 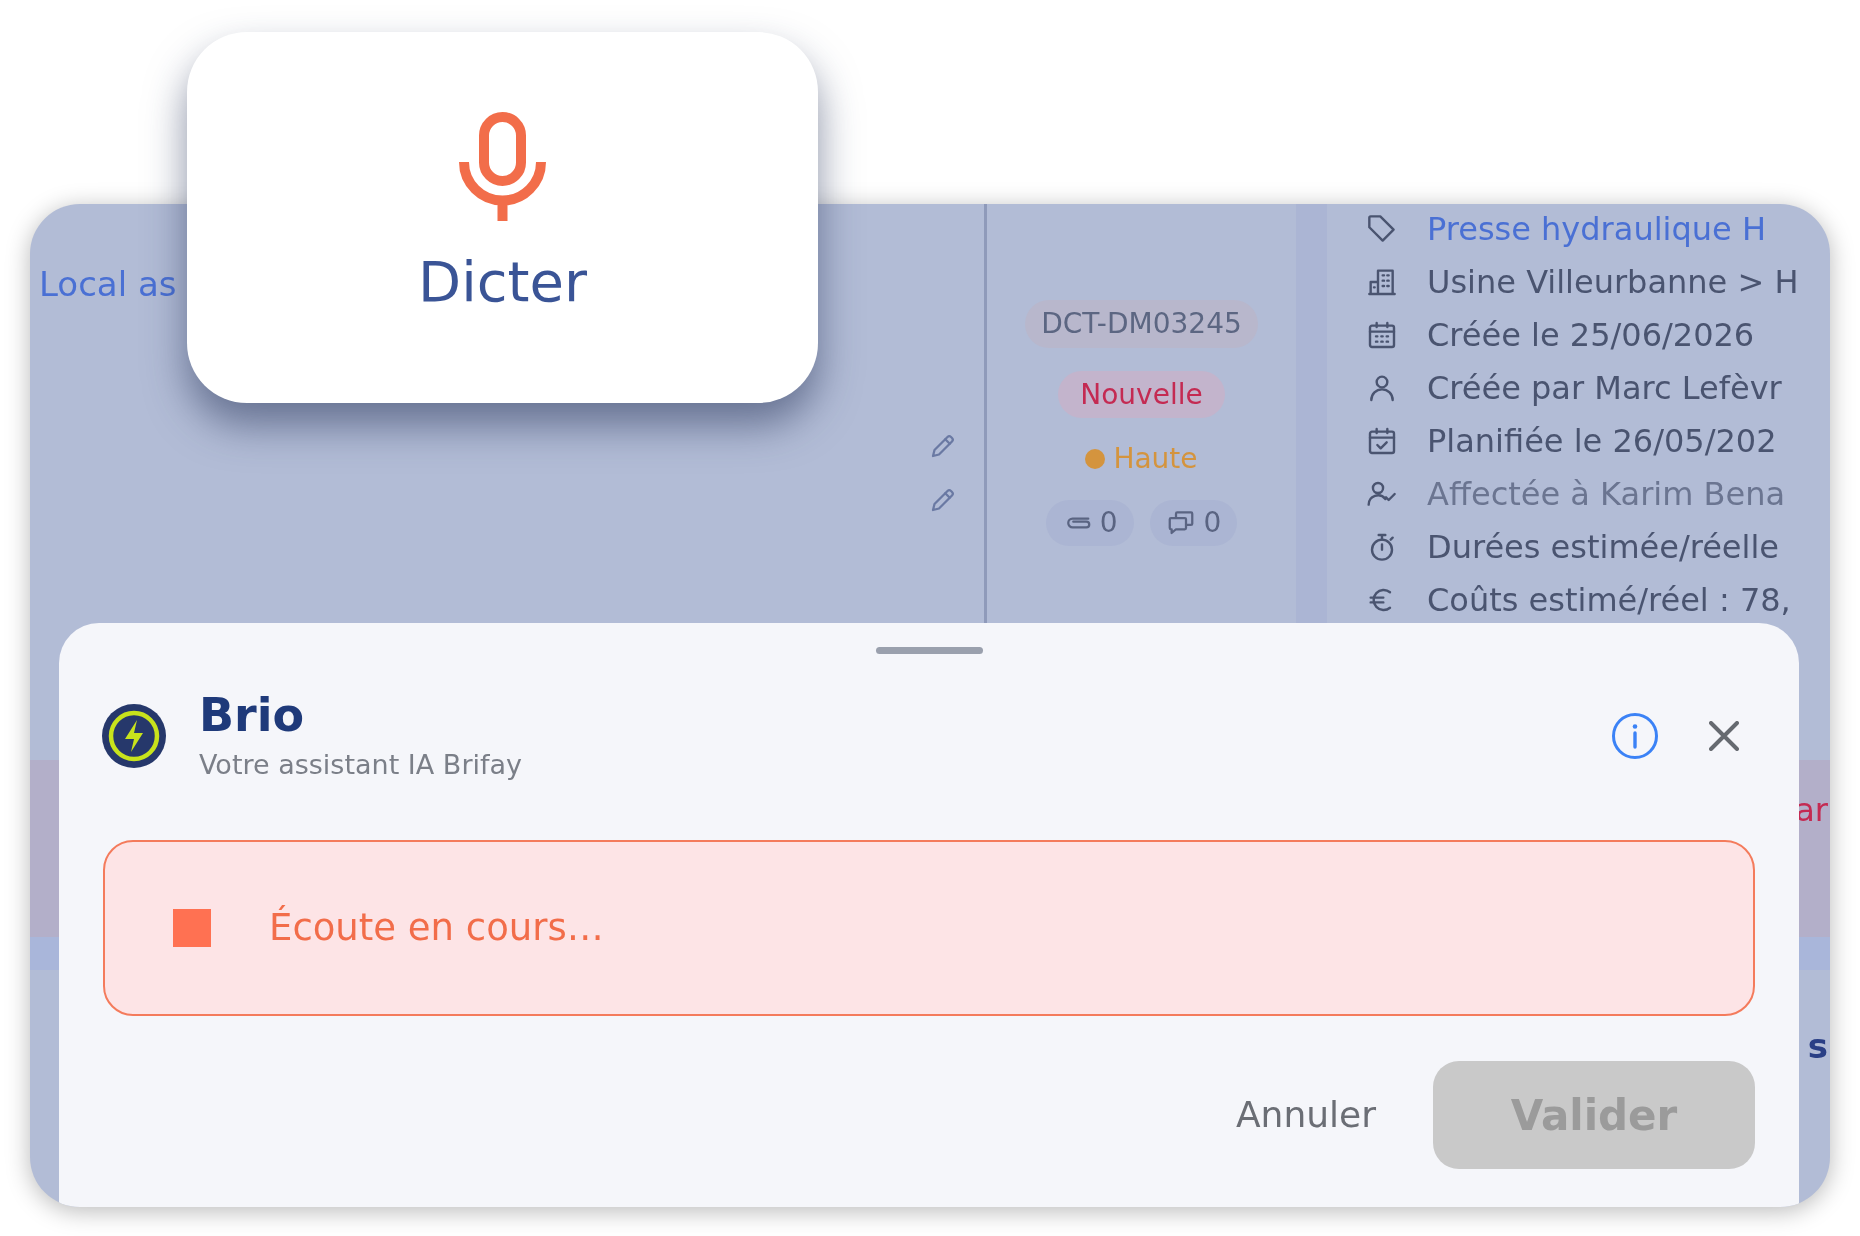 What do you see at coordinates (929, 650) in the screenshot?
I see `drag-handle` at bounding box center [929, 650].